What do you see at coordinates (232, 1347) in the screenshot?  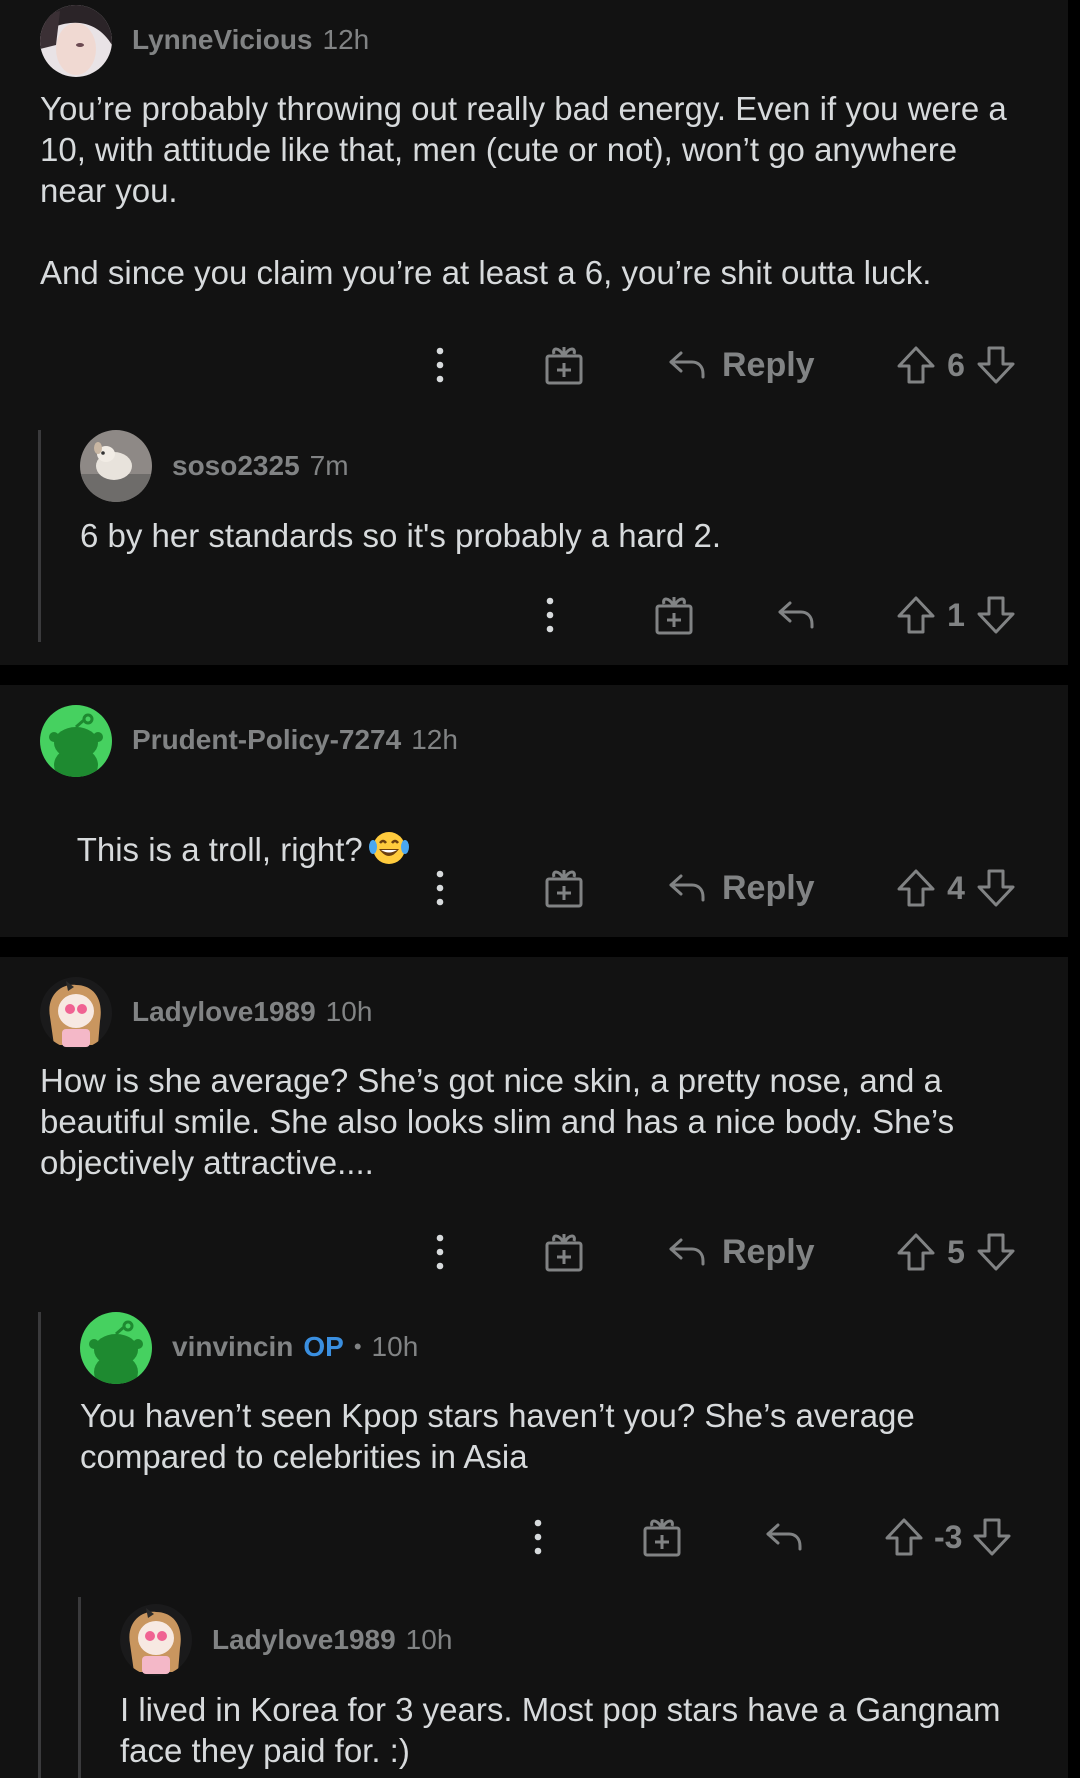 I see `username: vinvincin` at bounding box center [232, 1347].